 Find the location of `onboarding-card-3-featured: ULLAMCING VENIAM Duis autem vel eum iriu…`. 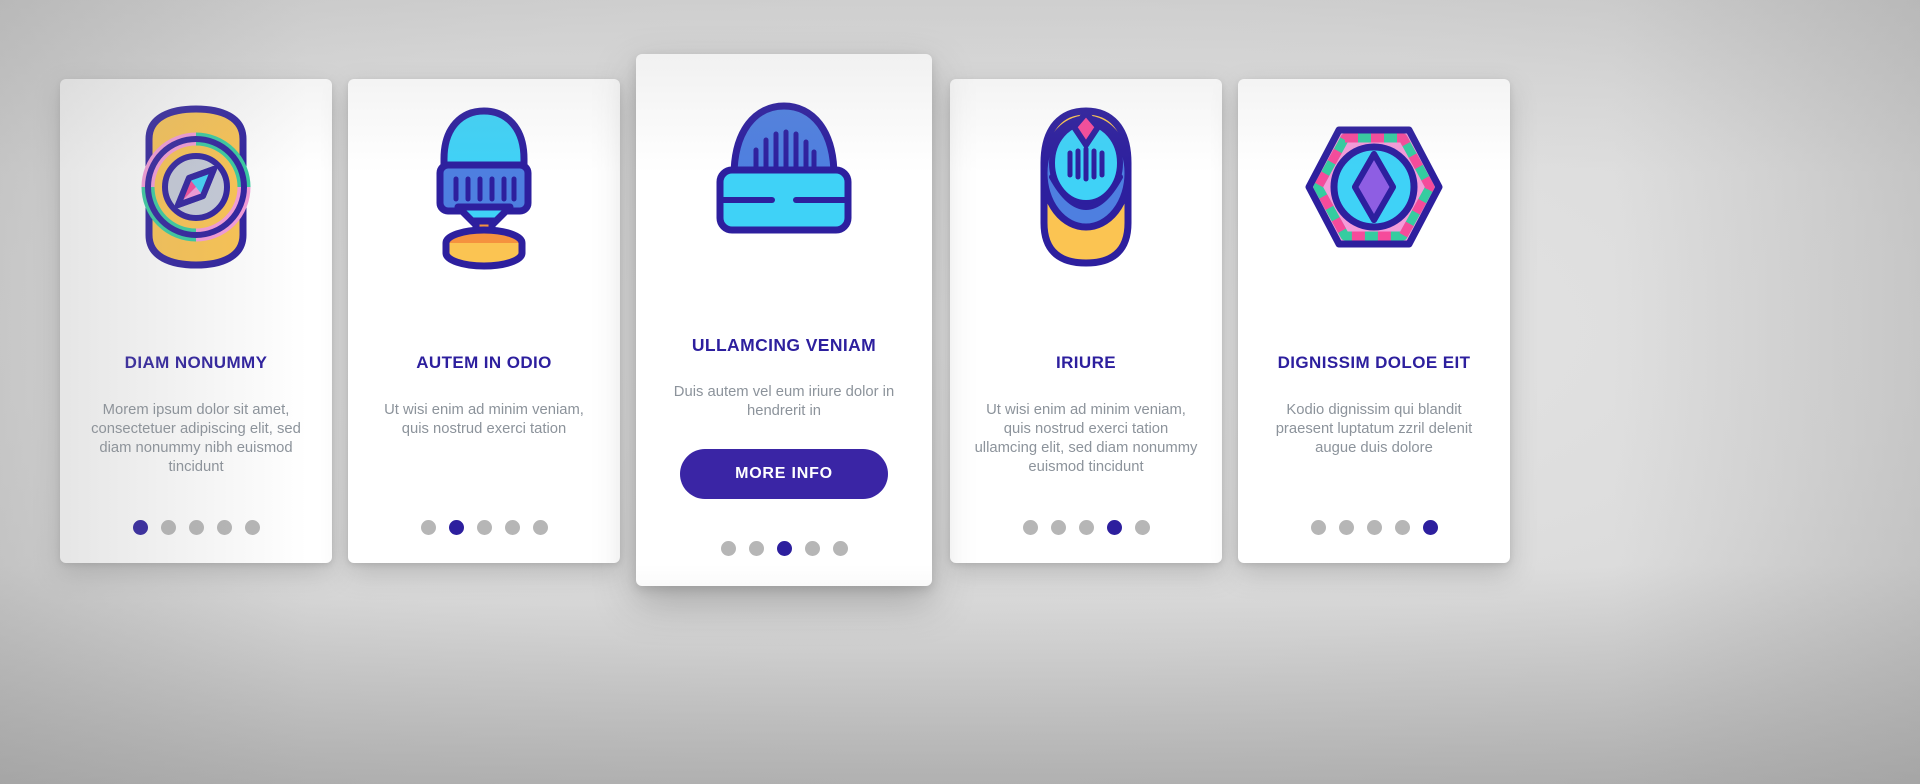

onboarding-card-3-featured: ULLAMCING VENIAM Duis autem vel eum iriu… is located at coordinates (784, 320).